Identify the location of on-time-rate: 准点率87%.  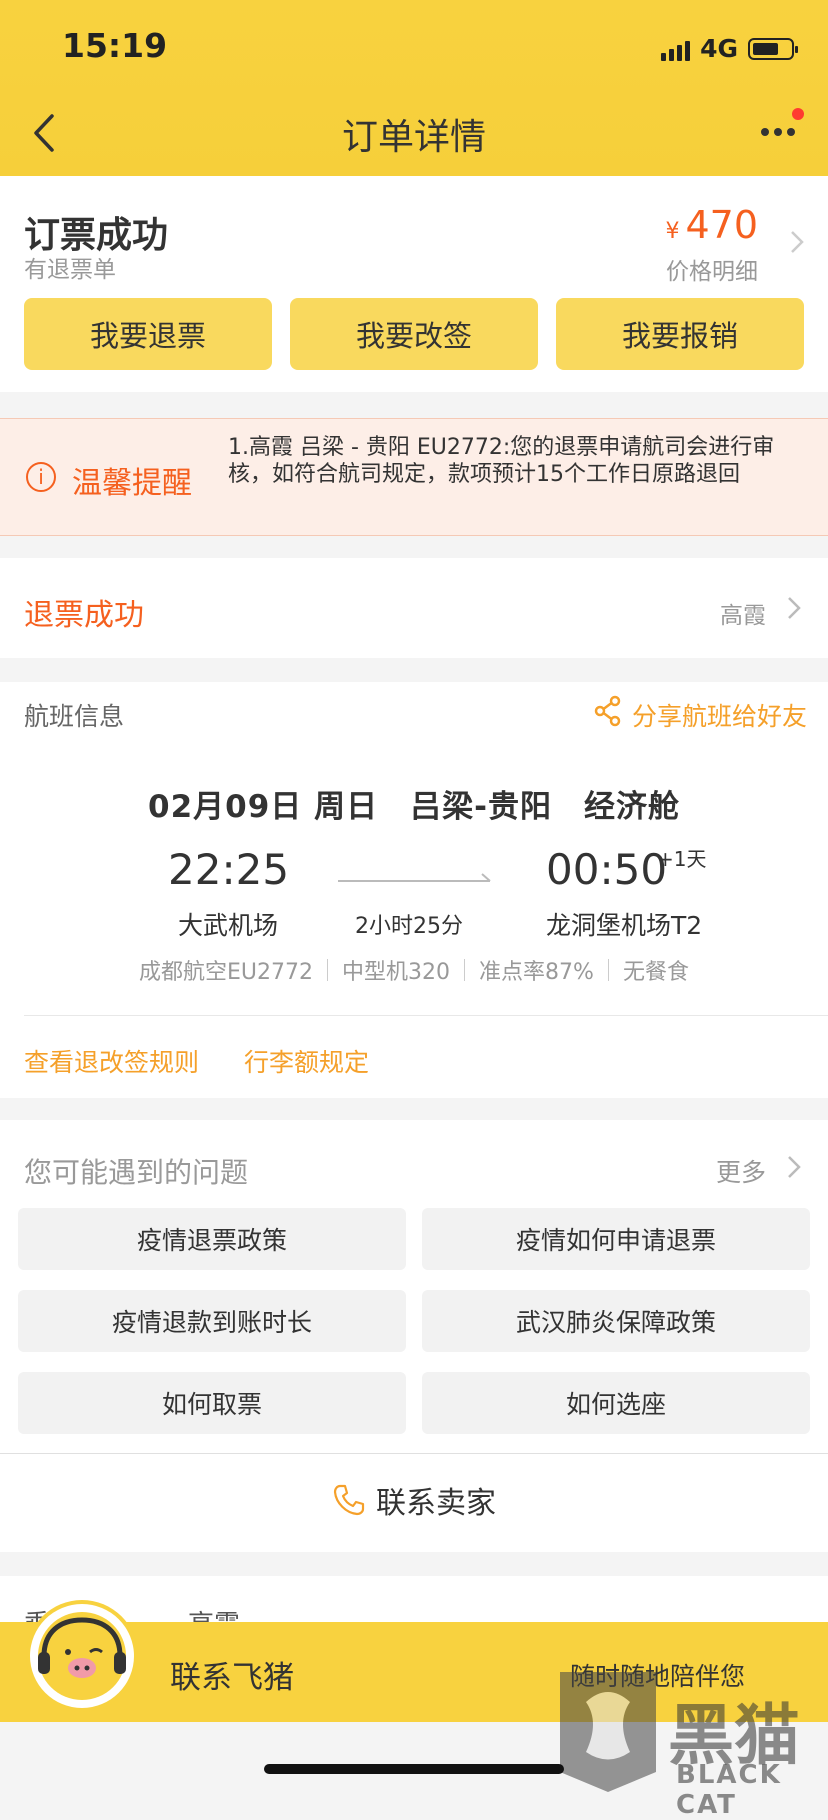
(536, 972).